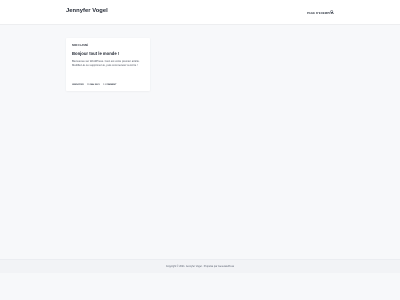  Describe the element at coordinates (80, 45) in the screenshot. I see `post-category: NON CLASSÉ` at that location.